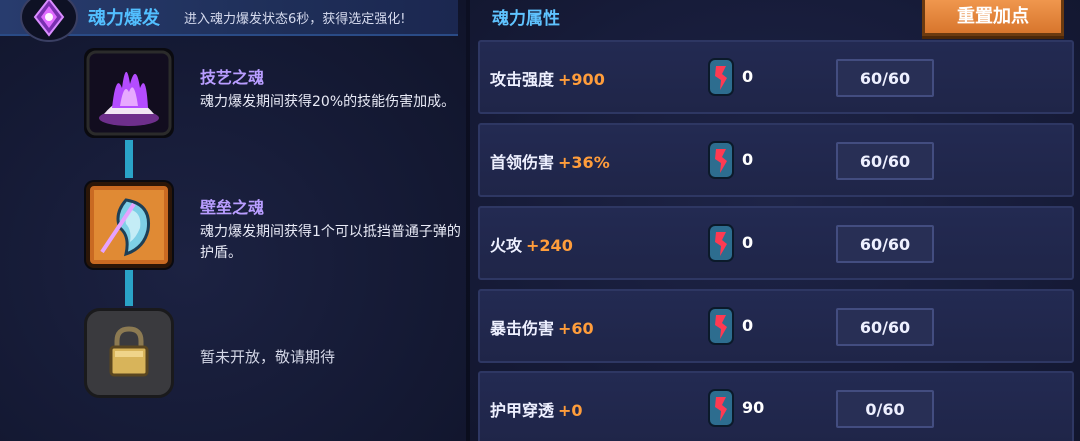 The image size is (1080, 441). I want to click on attribute-row-crit-damage: 暴击伤害 +60 0 60/60, so click(776, 326).